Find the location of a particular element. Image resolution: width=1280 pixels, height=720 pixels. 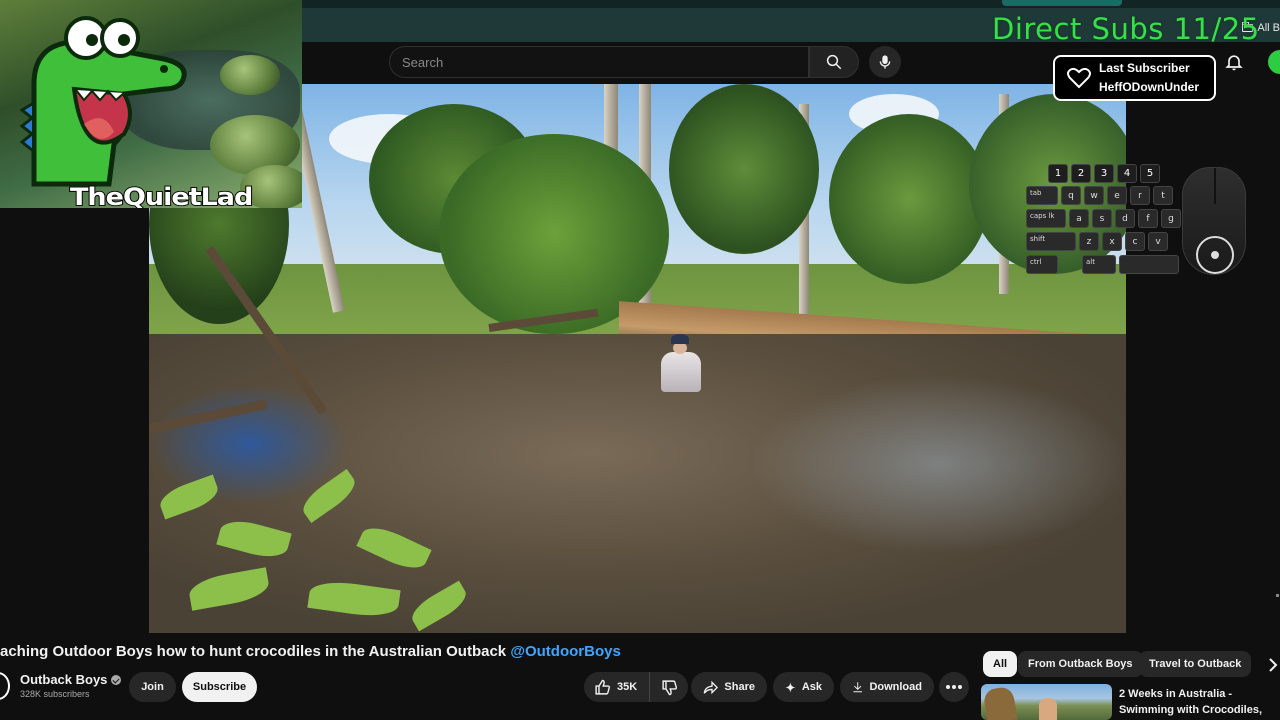

key-g: g is located at coordinates (1171, 218).